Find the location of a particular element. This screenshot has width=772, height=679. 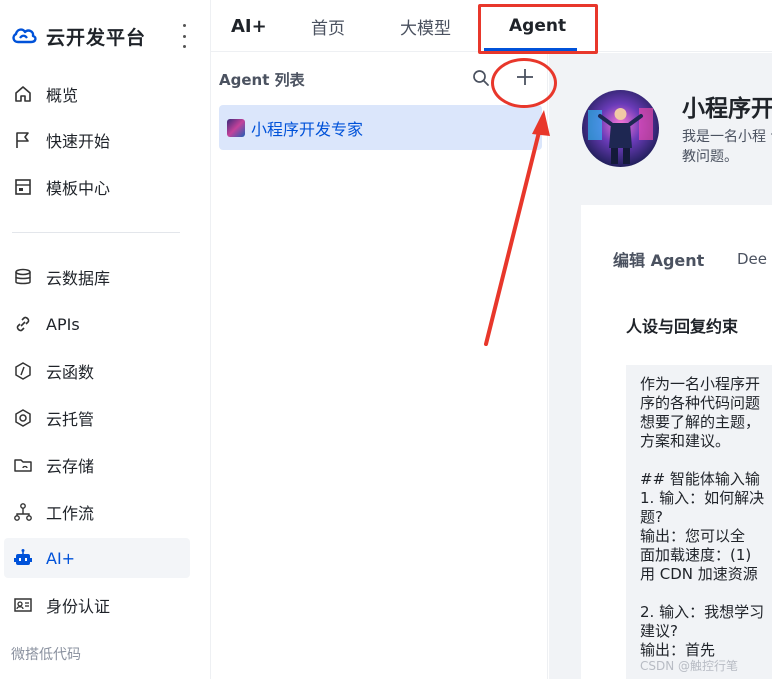

sidebar-item-label: 云函数 is located at coordinates (70, 372).